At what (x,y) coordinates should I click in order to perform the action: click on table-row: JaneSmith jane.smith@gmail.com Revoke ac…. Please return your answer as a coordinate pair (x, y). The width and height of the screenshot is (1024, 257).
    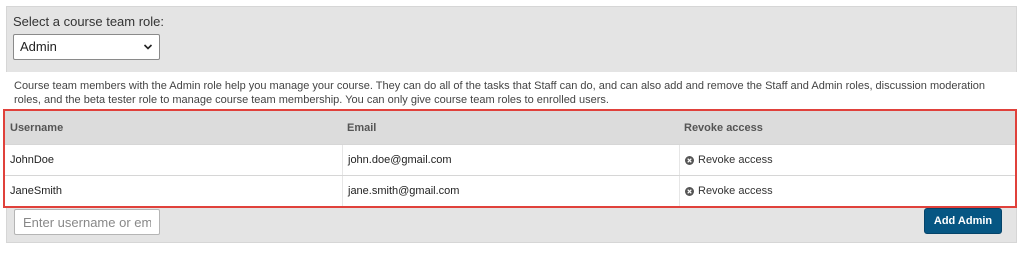
    Looking at the image, I should click on (510, 190).